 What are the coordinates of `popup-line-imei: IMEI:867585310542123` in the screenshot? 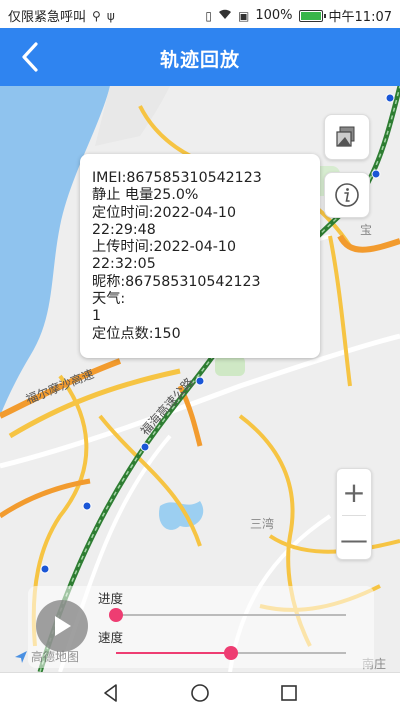 It's located at (177, 178).